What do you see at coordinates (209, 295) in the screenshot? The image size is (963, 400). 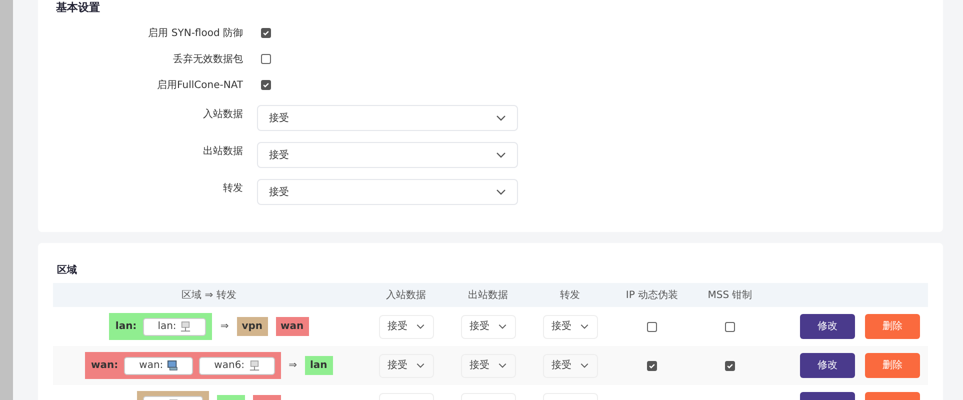 I see `column-header: 区域 ⇒ 转发` at bounding box center [209, 295].